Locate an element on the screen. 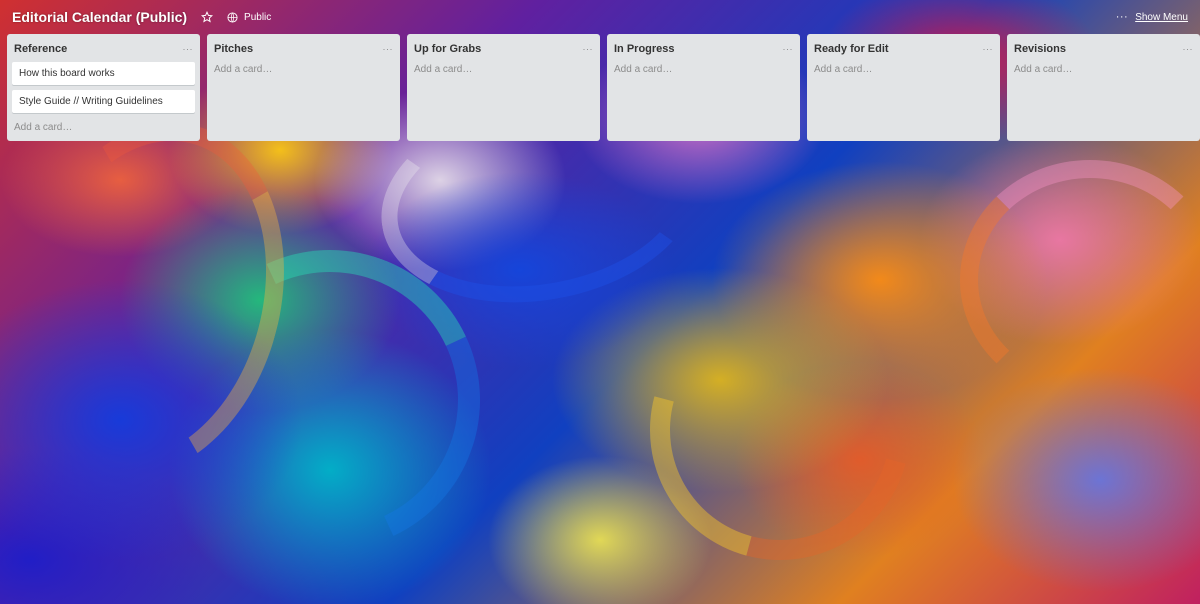 Image resolution: width=1200 pixels, height=604 pixels. list-header: Revisions ··· is located at coordinates (1103, 49).